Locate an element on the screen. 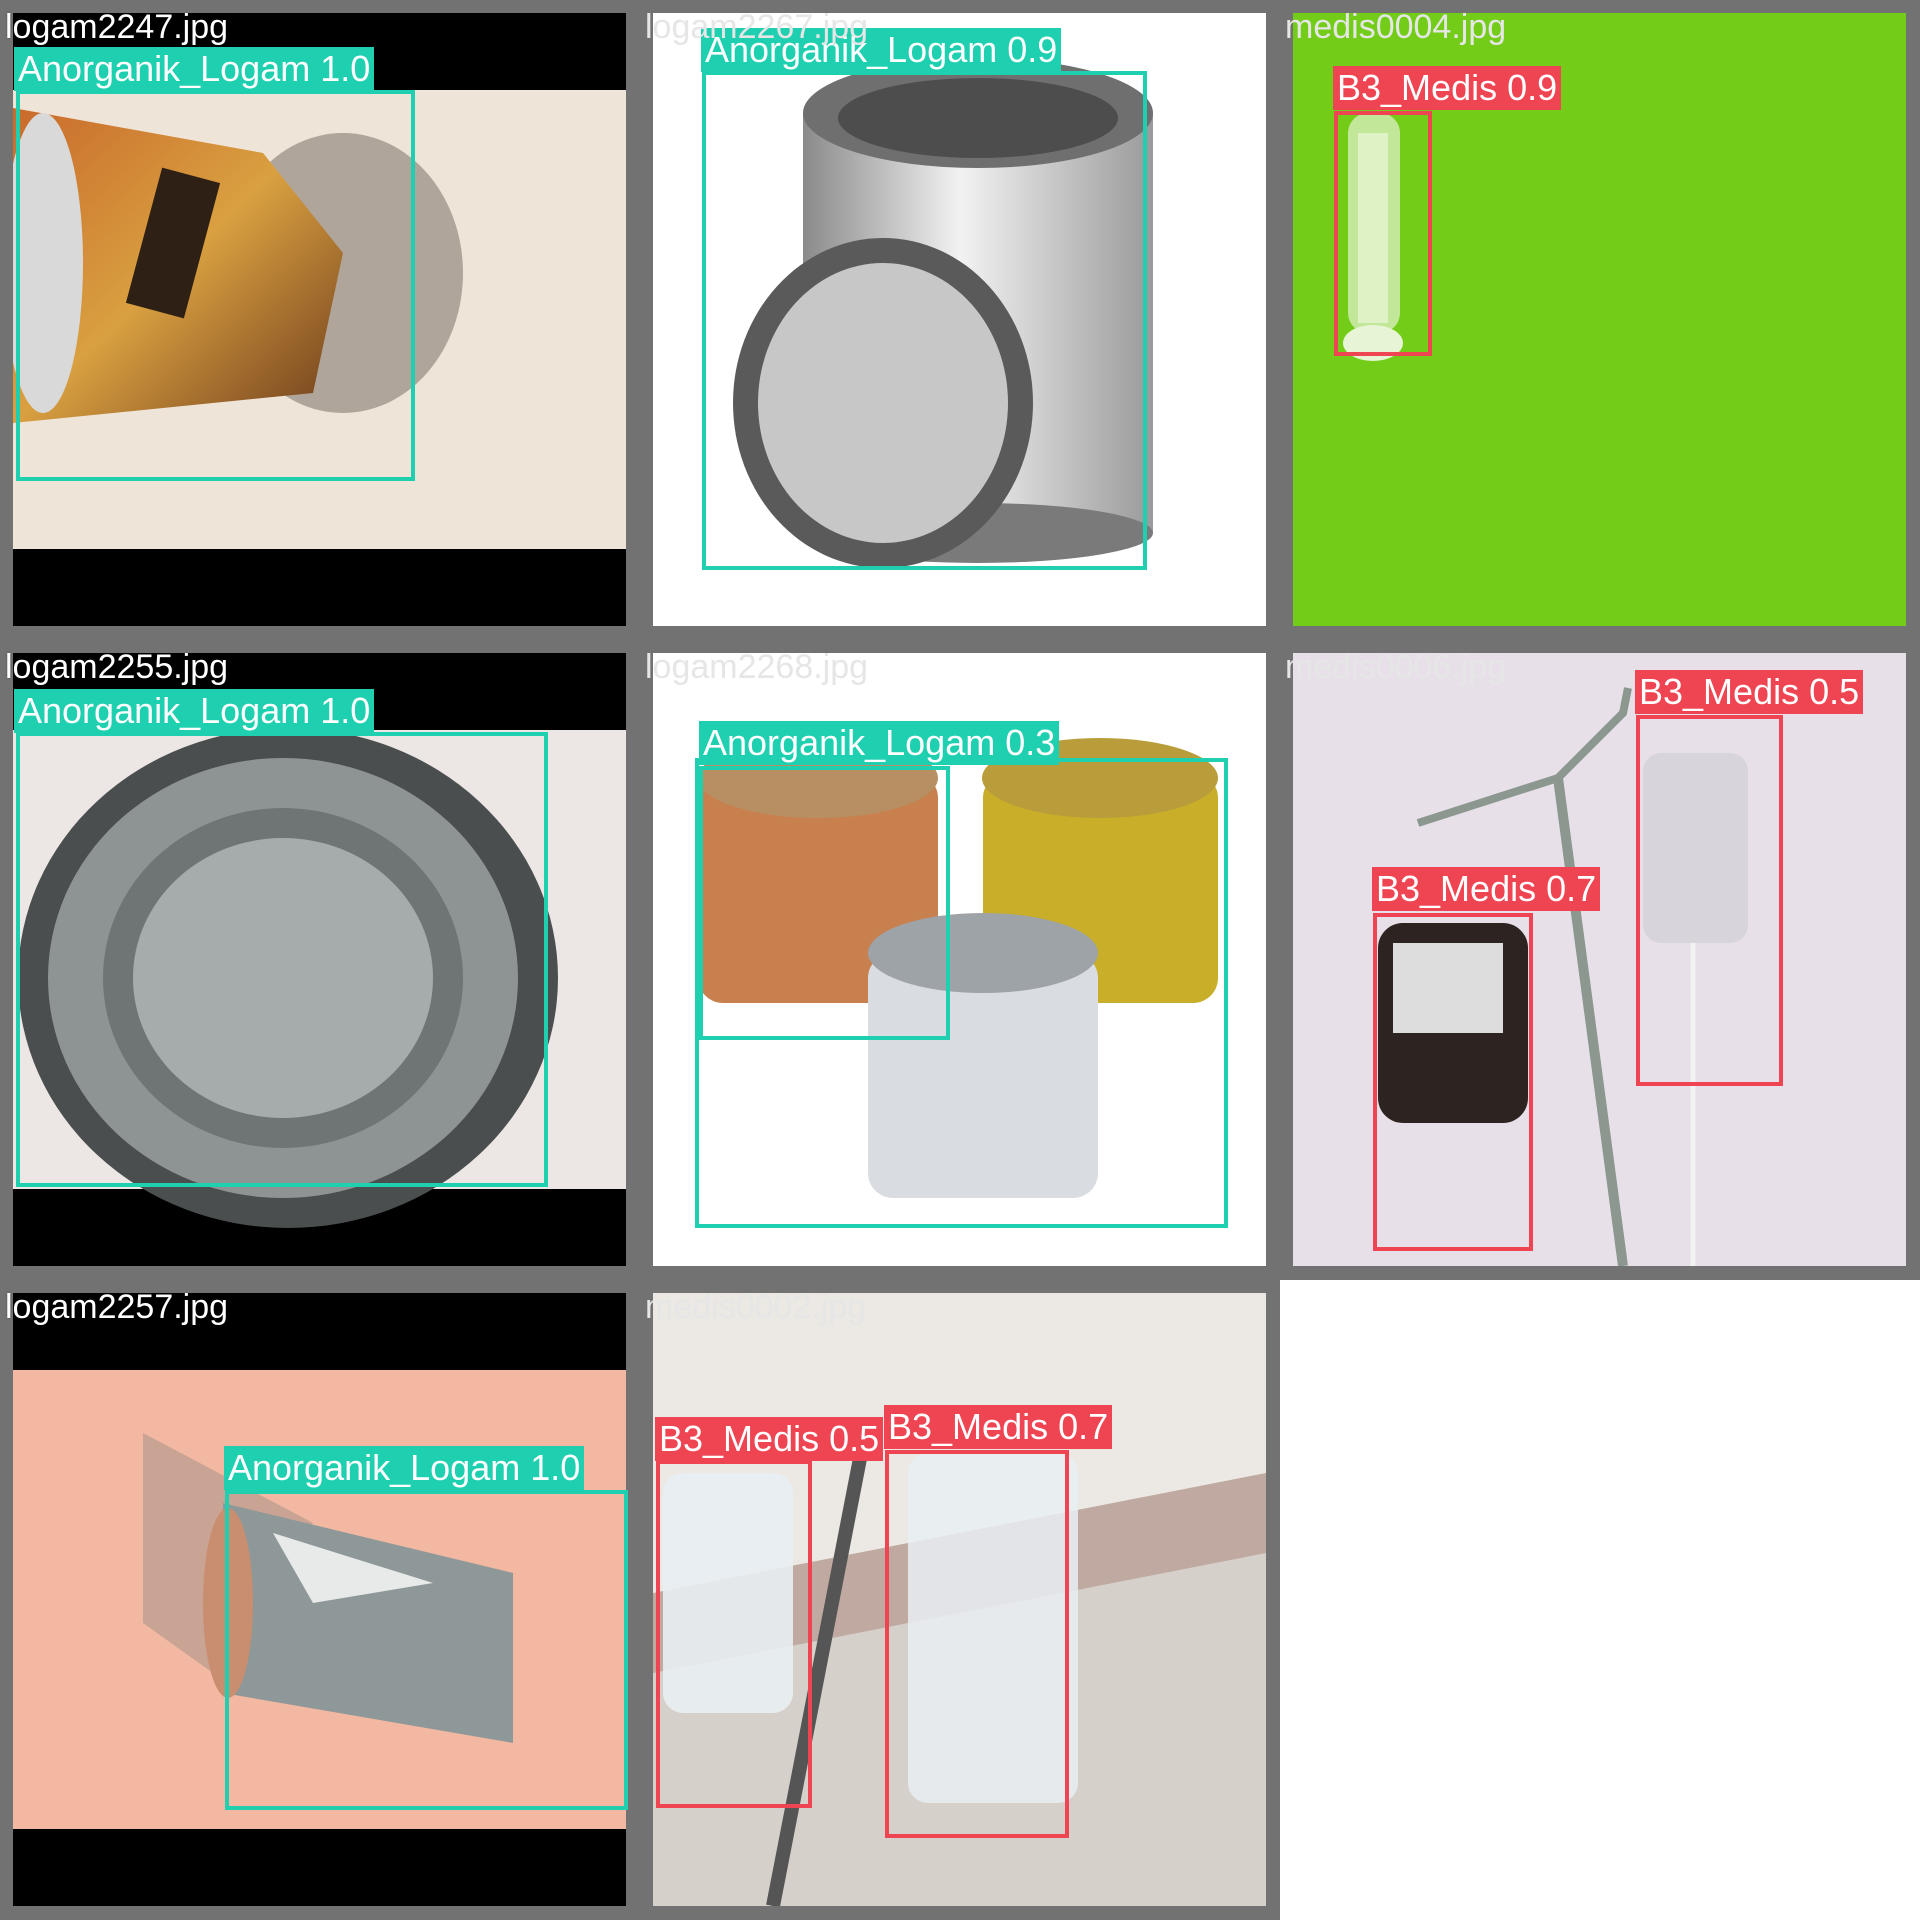 This screenshot has width=1920, height=1920. filename-label: logam2268.jpg is located at coordinates (757, 667).